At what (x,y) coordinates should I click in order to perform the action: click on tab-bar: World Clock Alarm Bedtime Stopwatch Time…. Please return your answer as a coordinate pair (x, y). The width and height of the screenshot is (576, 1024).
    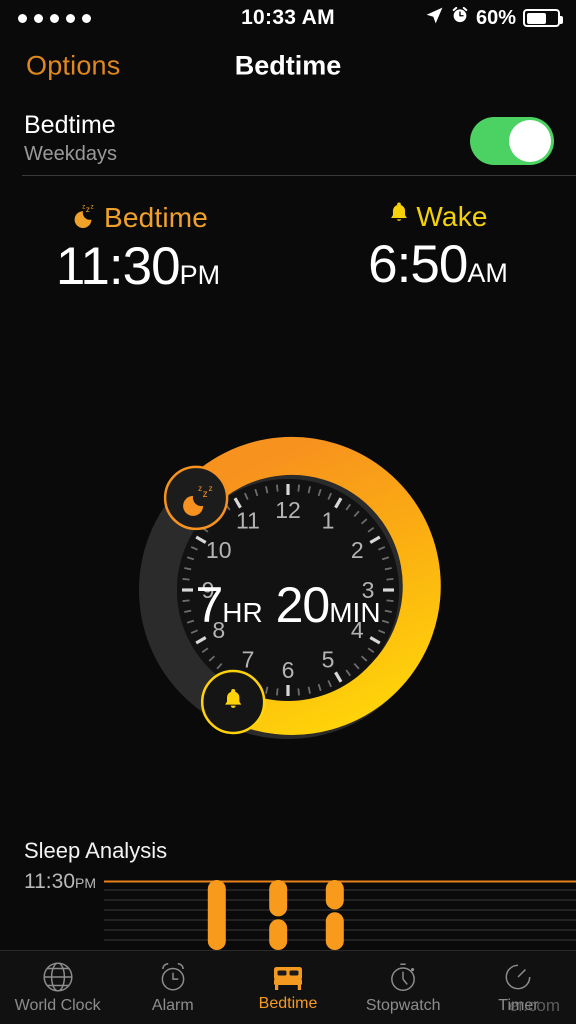
    Looking at the image, I should click on (288, 987).